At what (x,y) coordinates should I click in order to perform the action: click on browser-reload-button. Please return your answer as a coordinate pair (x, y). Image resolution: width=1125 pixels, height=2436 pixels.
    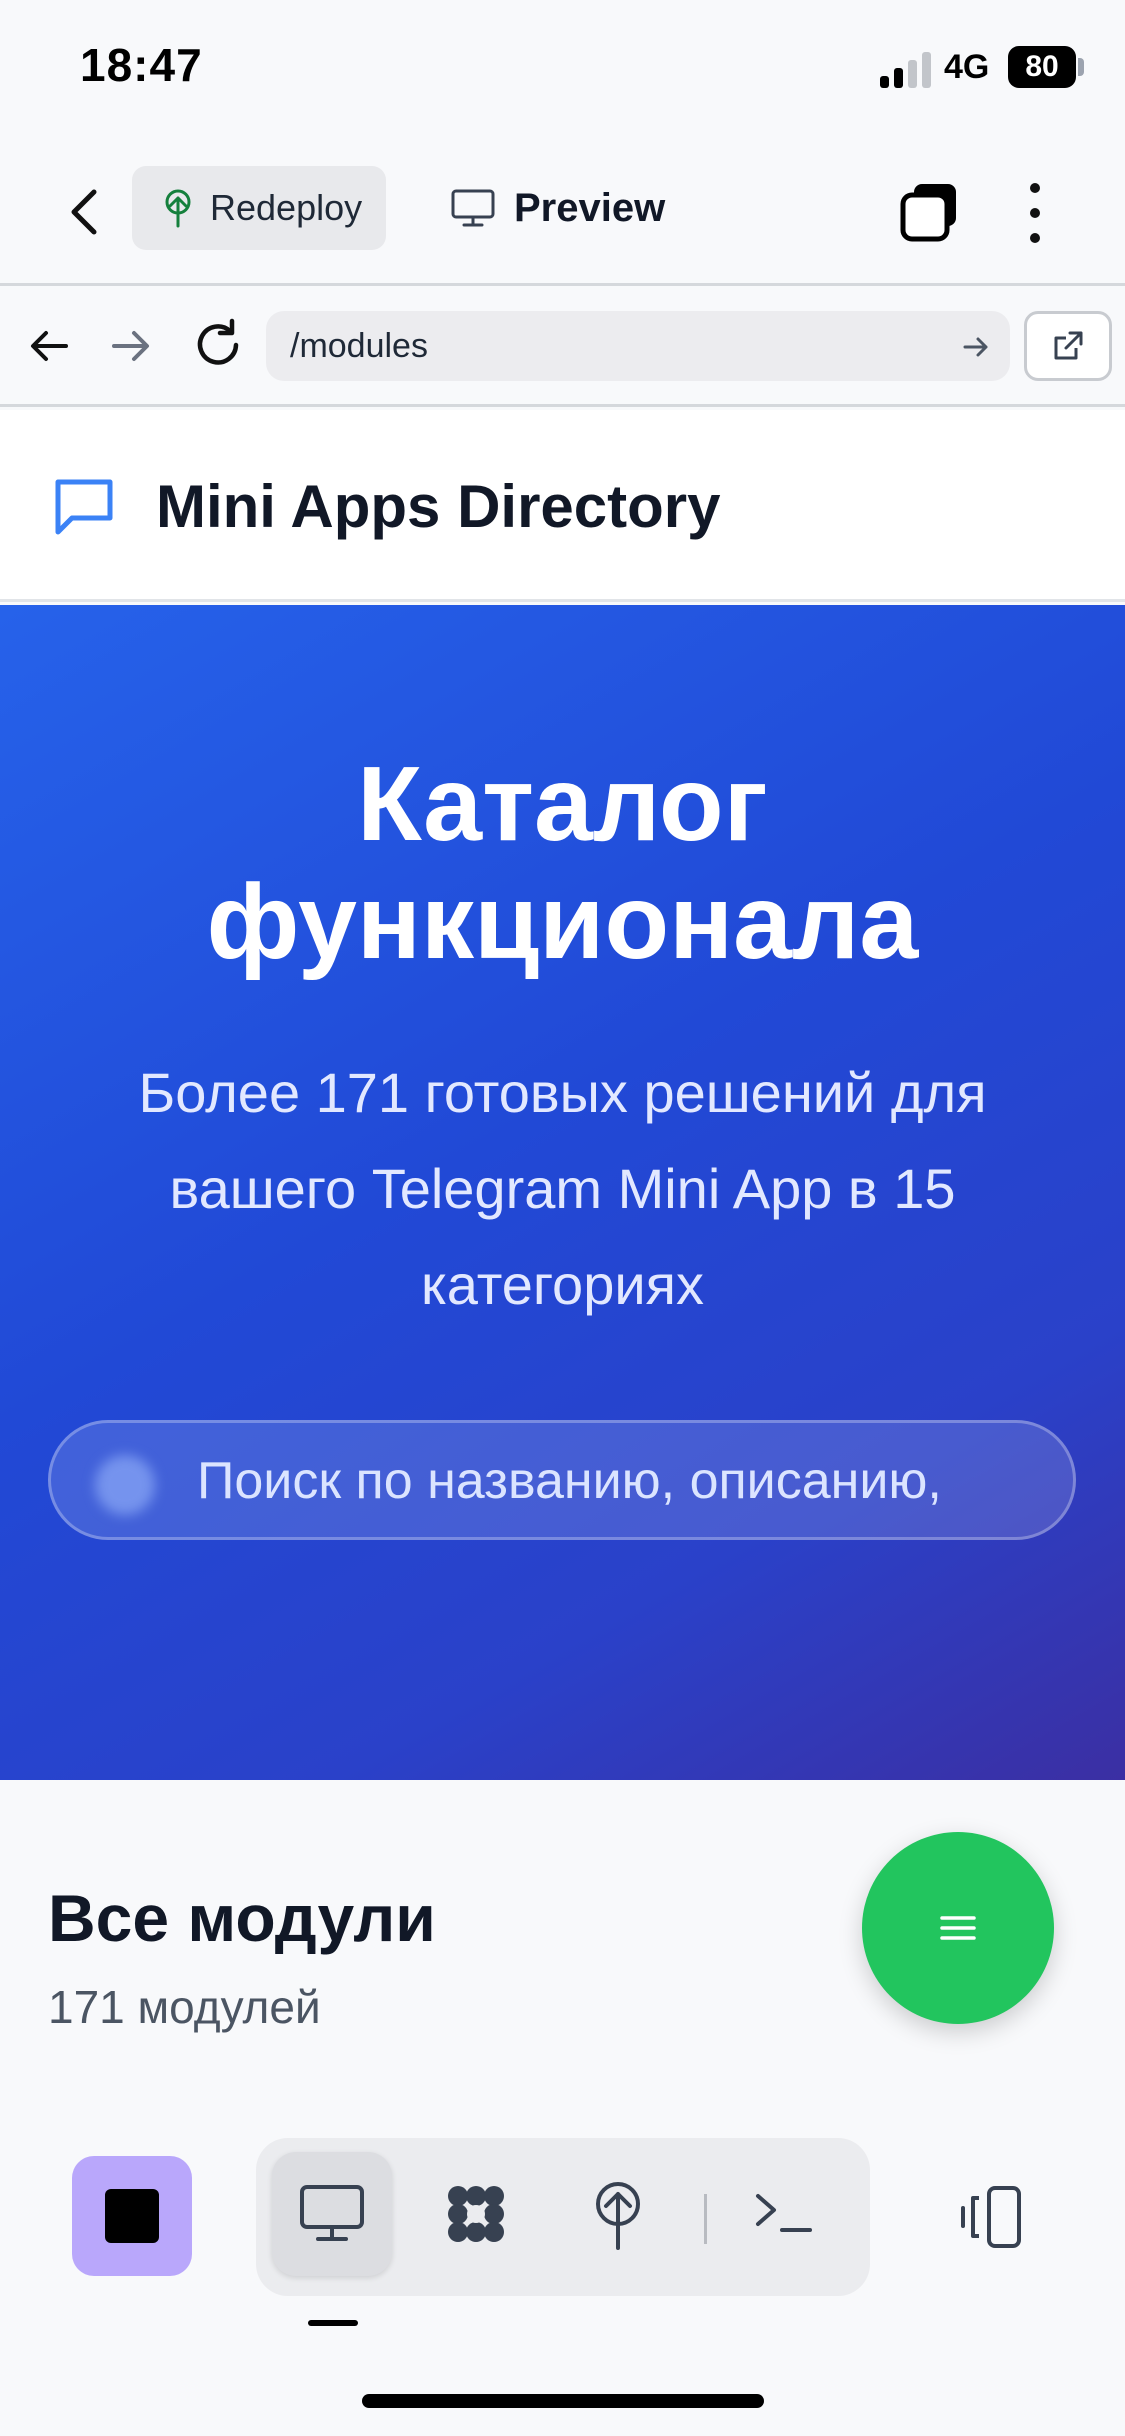
    Looking at the image, I should click on (218, 345).